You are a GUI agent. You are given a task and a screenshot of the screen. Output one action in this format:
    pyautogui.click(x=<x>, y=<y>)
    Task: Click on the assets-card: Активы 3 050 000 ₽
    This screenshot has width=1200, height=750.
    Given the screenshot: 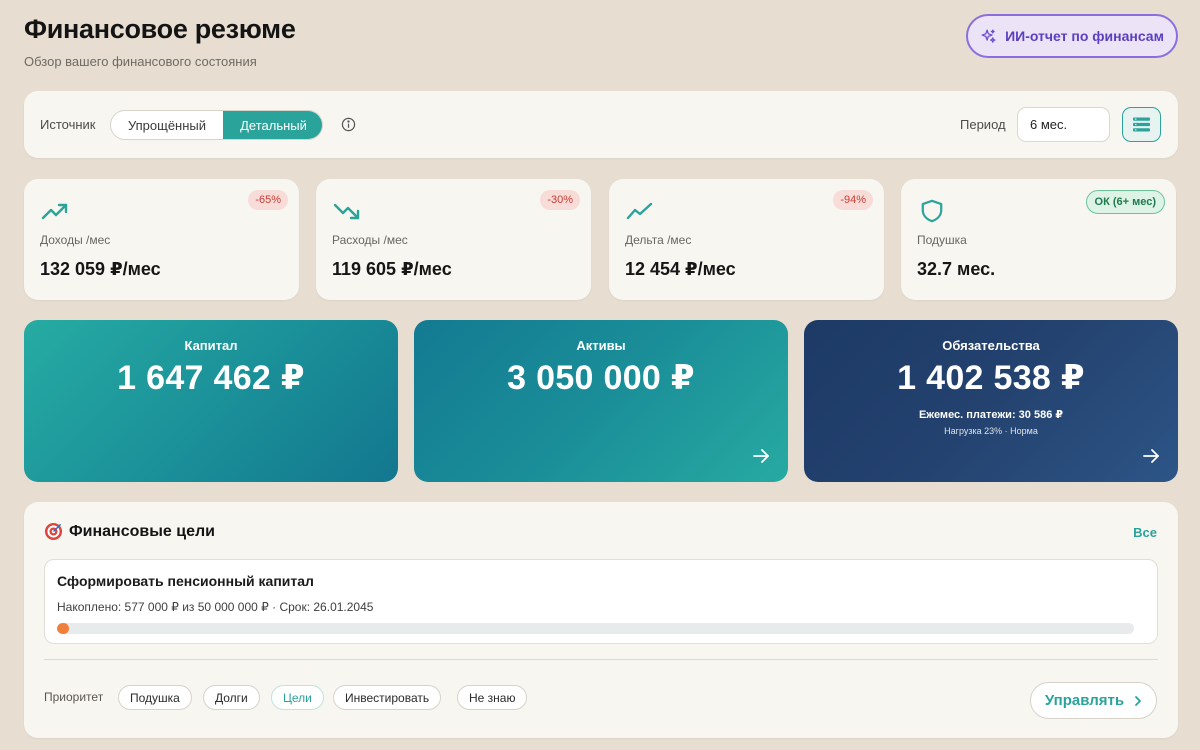 What is the action you would take?
    pyautogui.click(x=601, y=401)
    